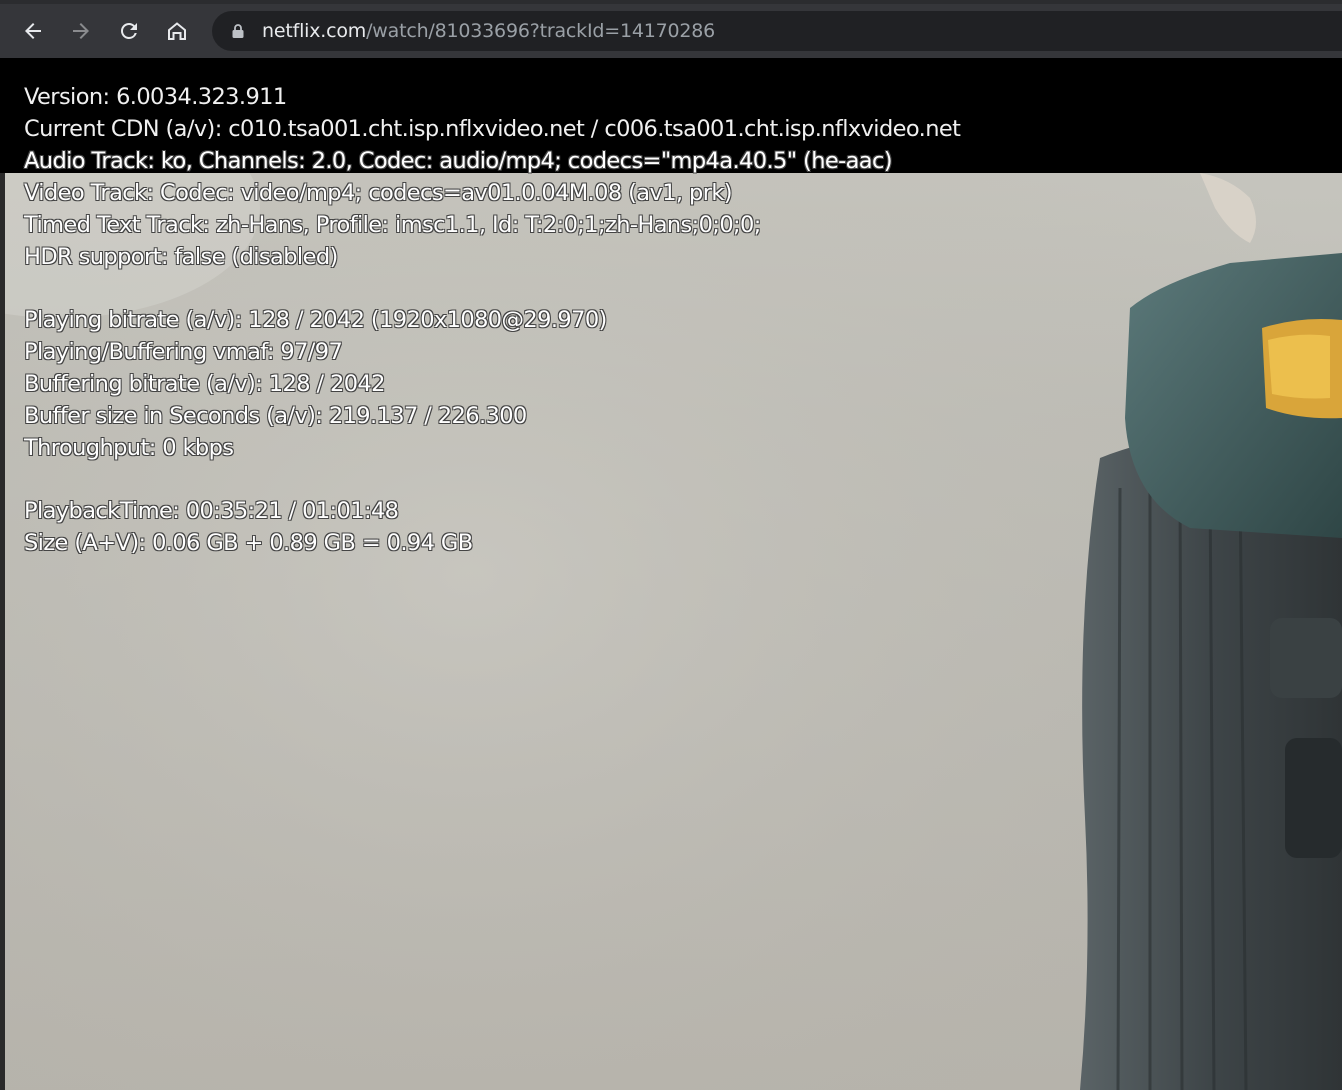  I want to click on stat-playback-time: PlaybackTime: 00:35:21 / 01:01:48, so click(211, 511).